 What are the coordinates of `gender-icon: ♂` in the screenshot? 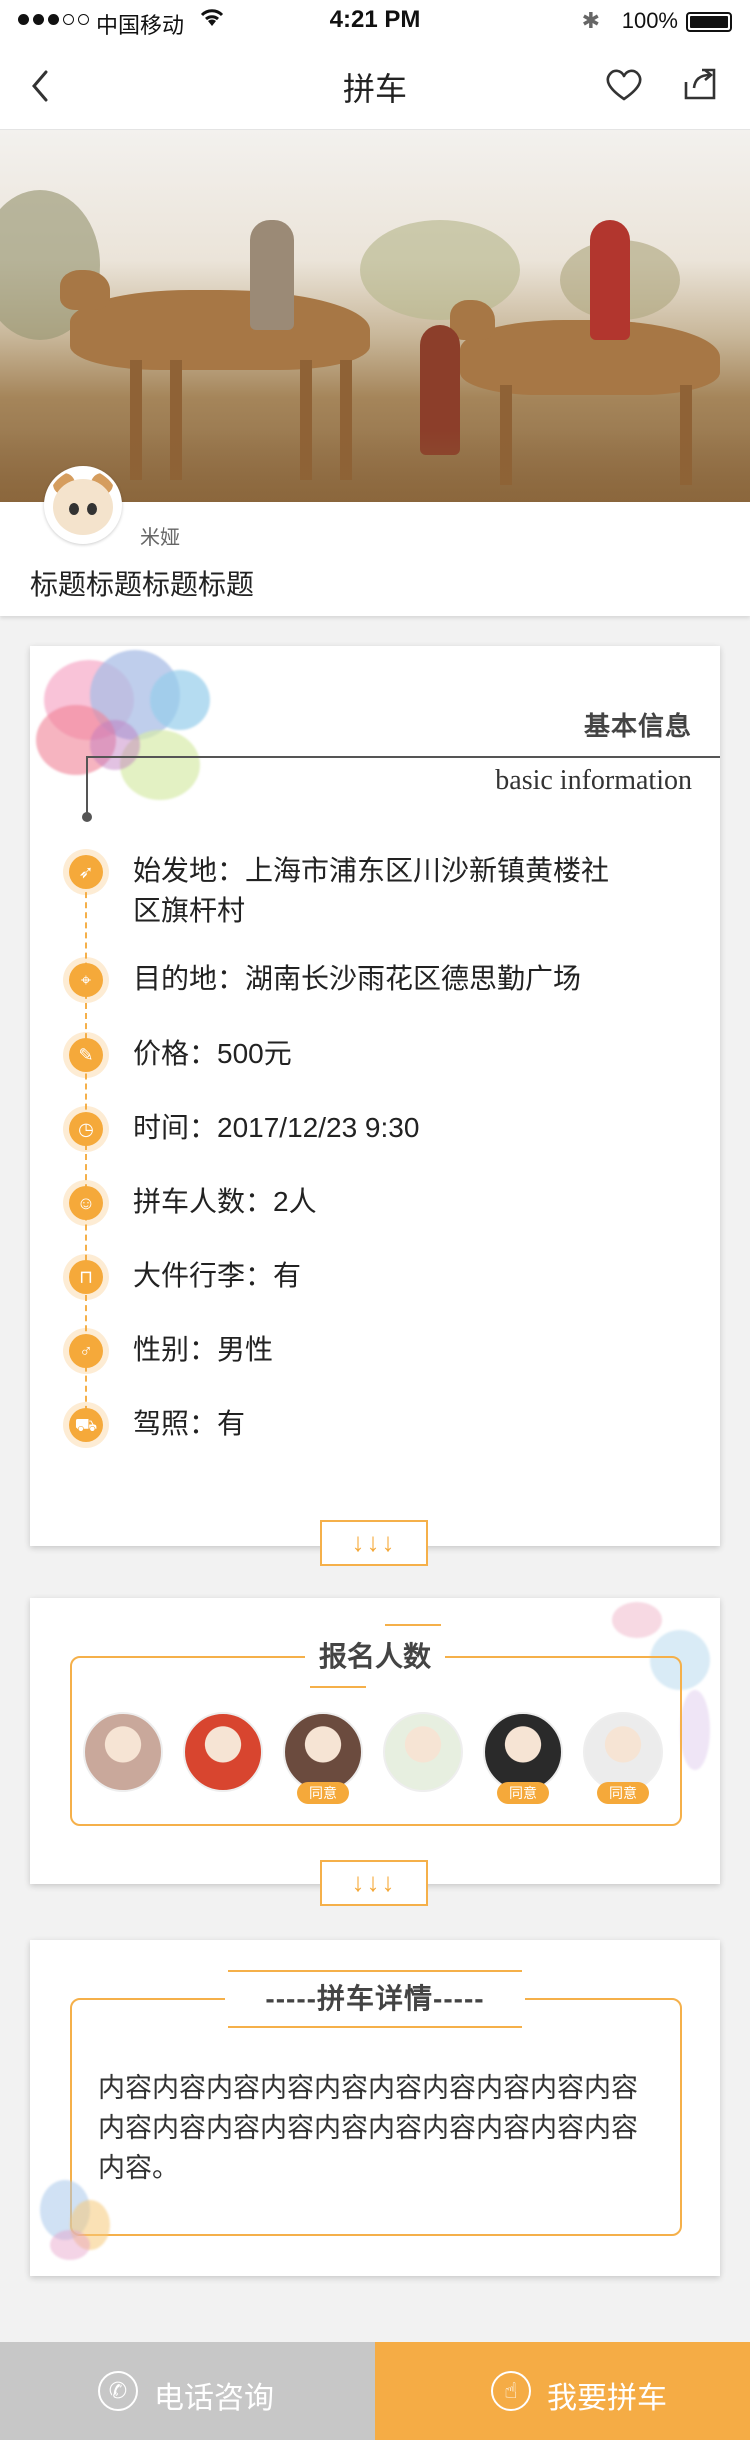 It's located at (86, 1351).